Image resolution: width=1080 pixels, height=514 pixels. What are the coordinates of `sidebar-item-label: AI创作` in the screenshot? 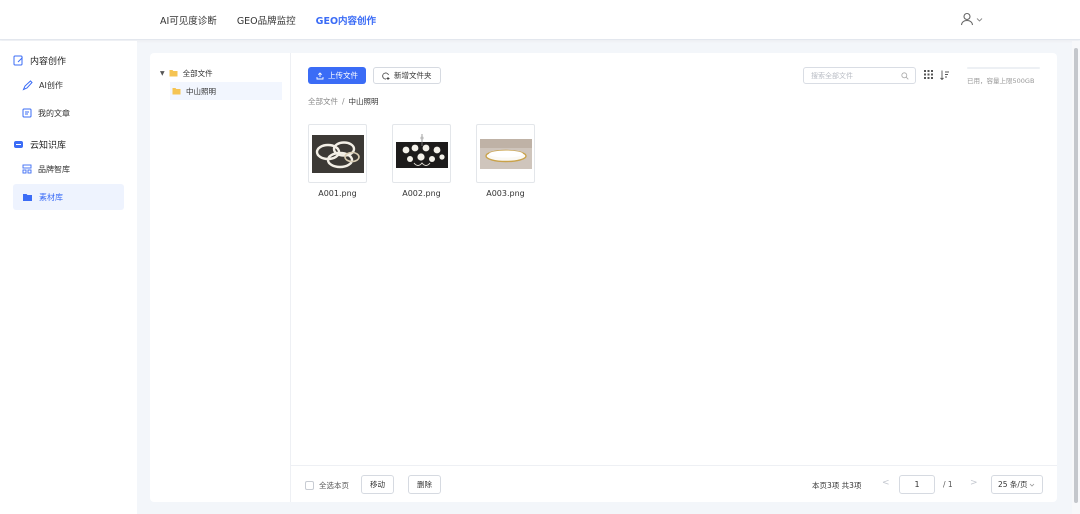 It's located at (51, 85).